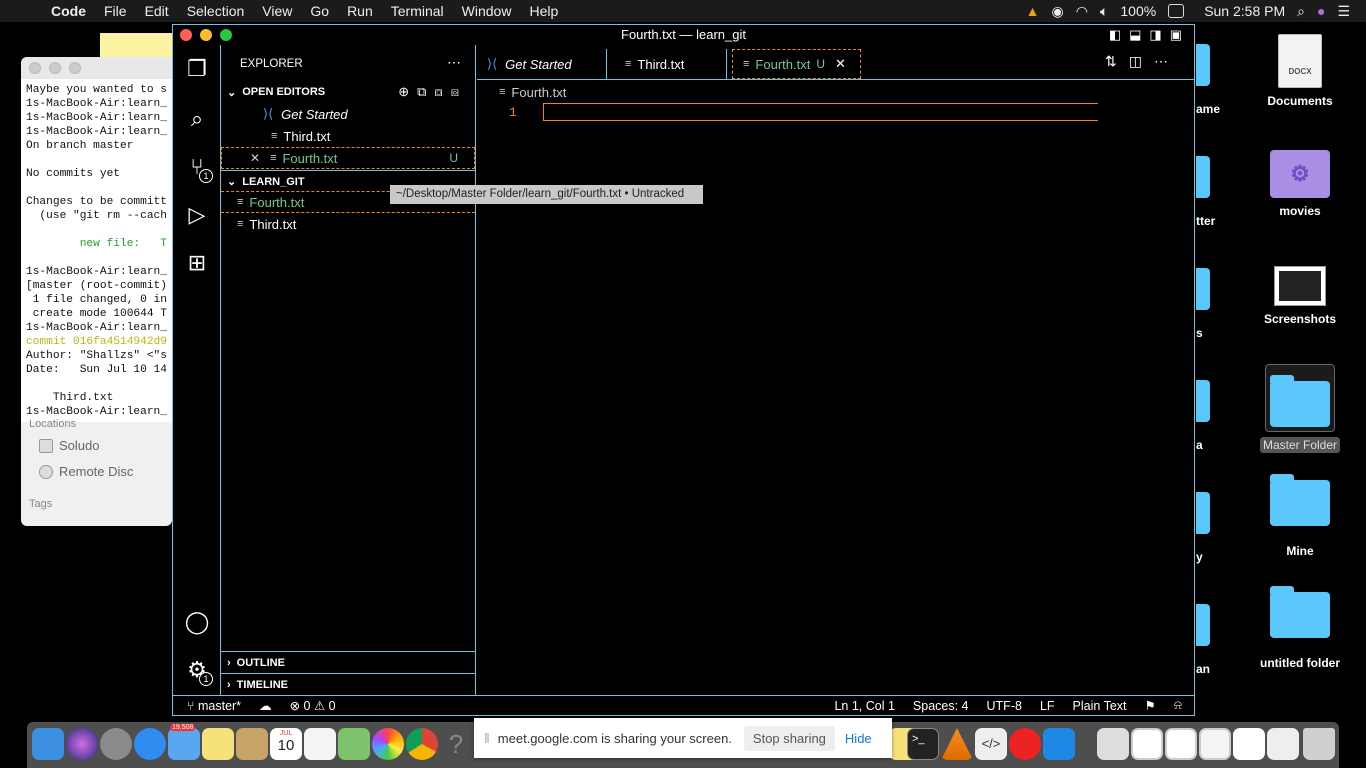  What do you see at coordinates (313, 705) in the screenshot?
I see `problems-status: ⊗ 0 ⚠ 0` at bounding box center [313, 705].